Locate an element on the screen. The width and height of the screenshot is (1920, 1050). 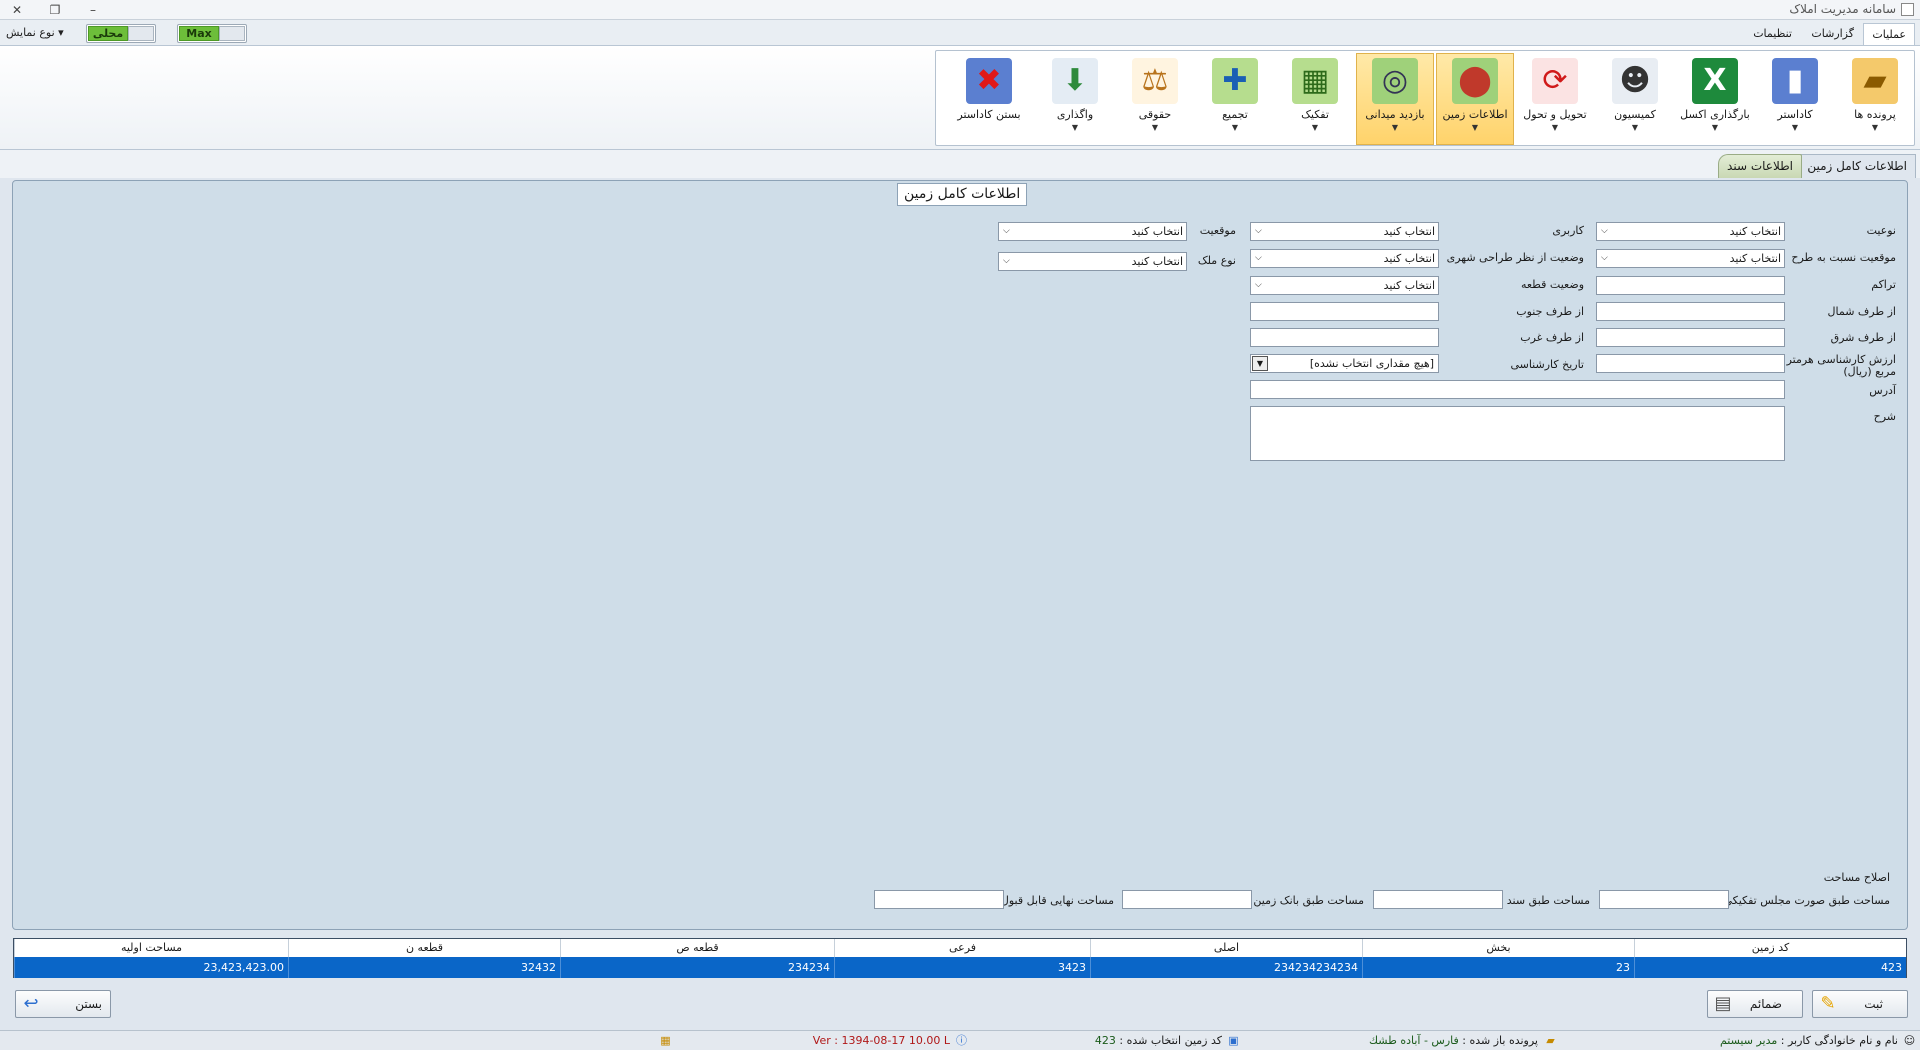
table-cell: 32432 is located at coordinates (424, 967).